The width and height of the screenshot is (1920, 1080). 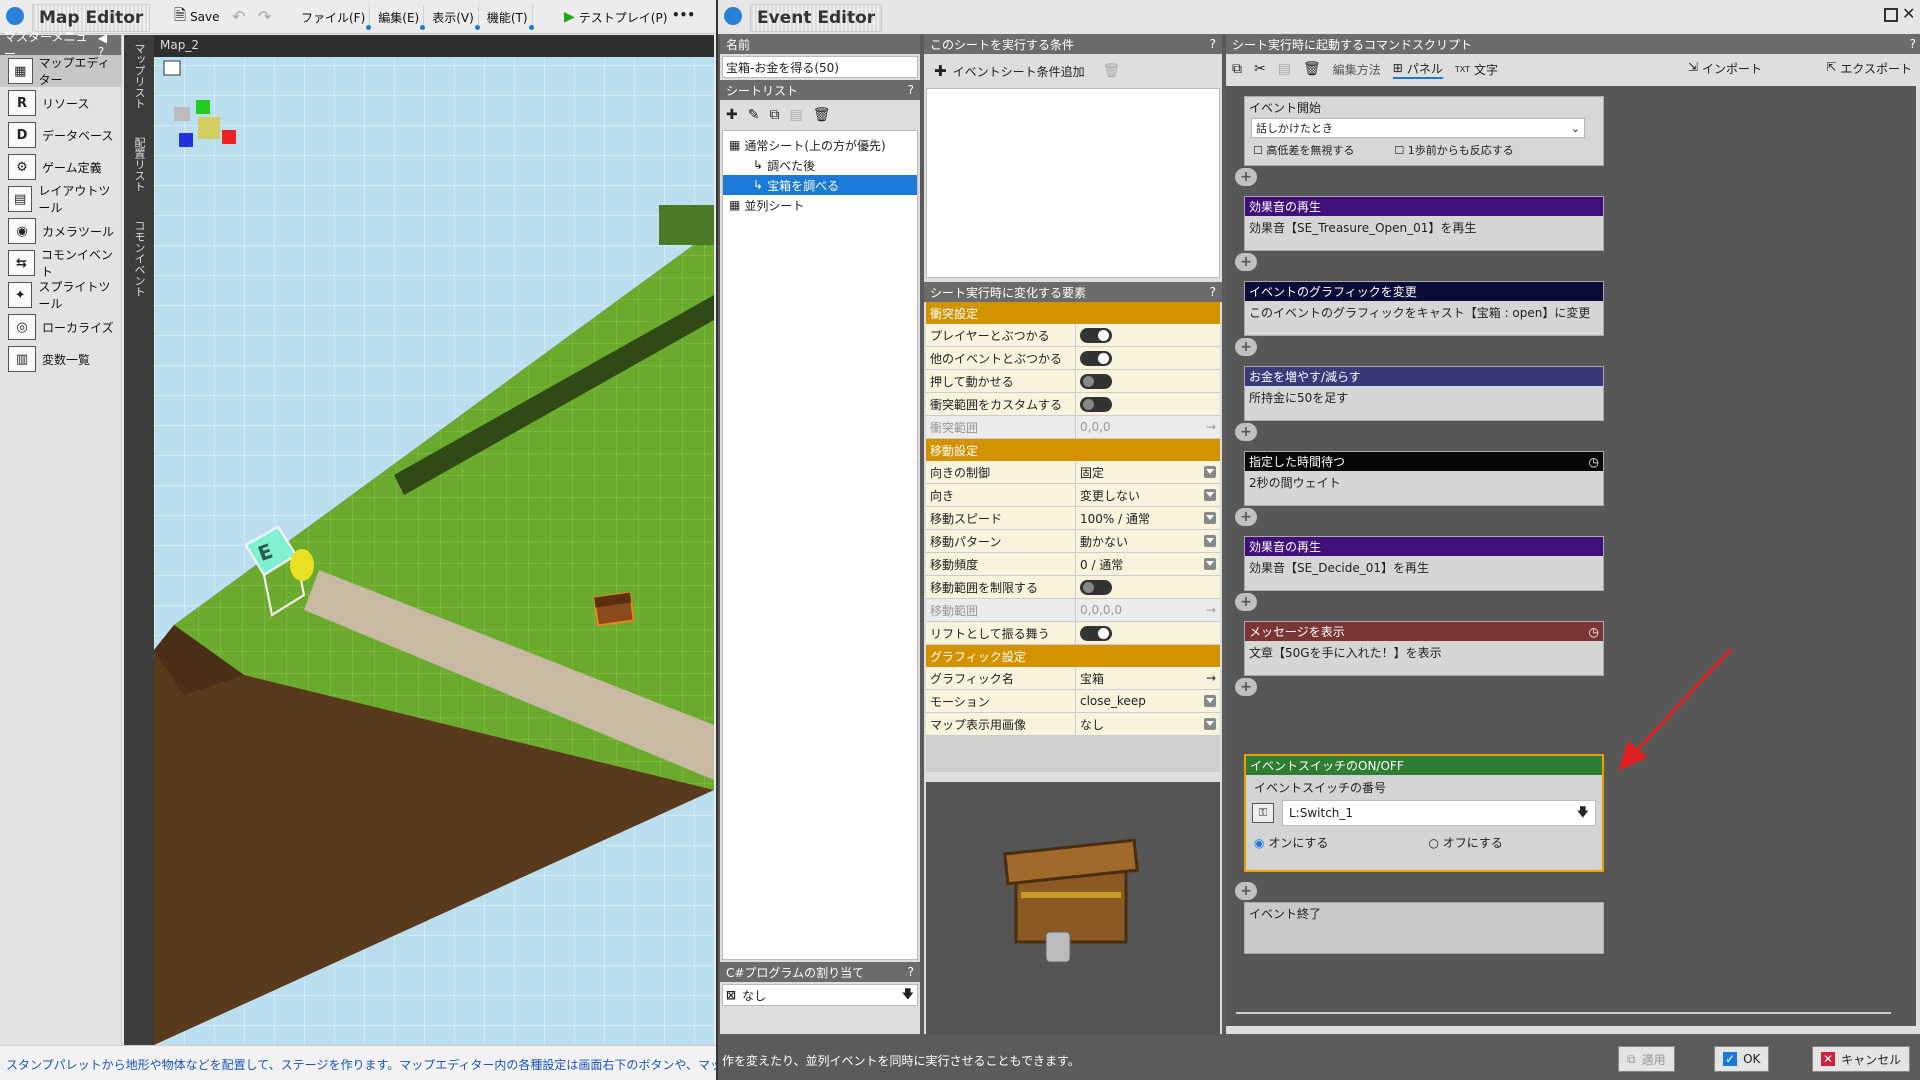 What do you see at coordinates (1861, 1059) in the screenshot?
I see `cancel-button: ✕ キャンセル` at bounding box center [1861, 1059].